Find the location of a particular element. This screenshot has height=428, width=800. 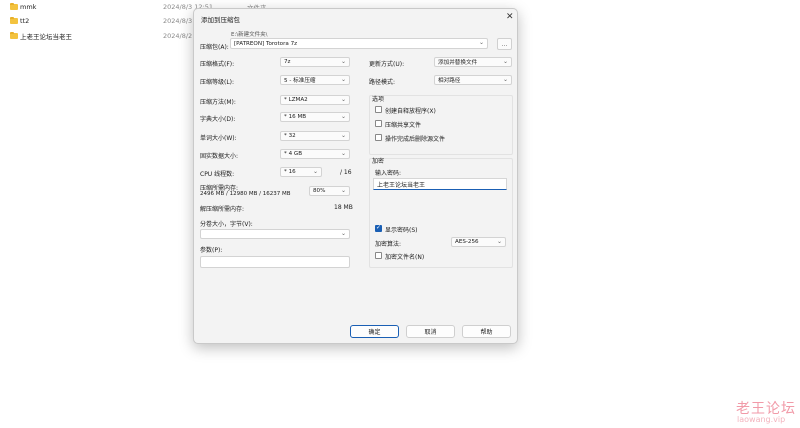

delete-after-checkbox is located at coordinates (378, 137).